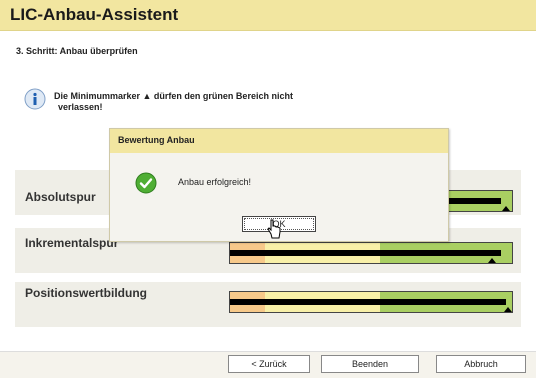 The width and height of the screenshot is (536, 378). I want to click on section-positionswertbildung: Positionswertbildung, so click(268, 304).